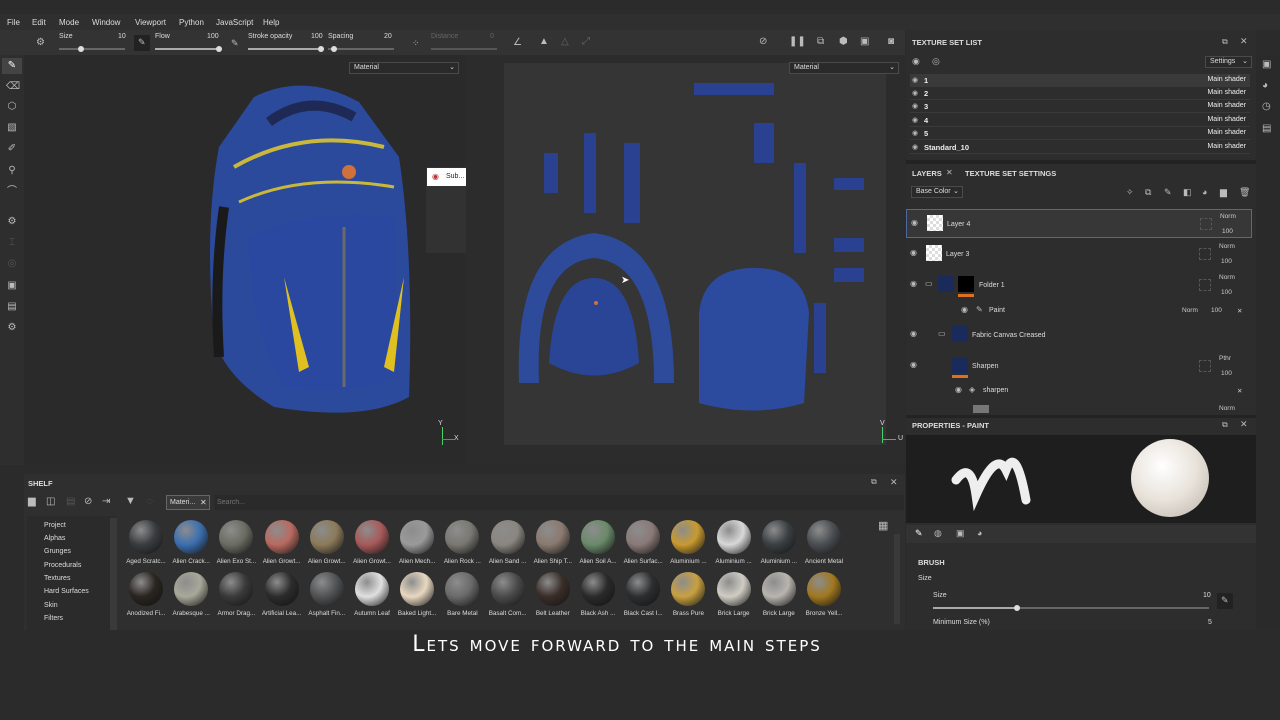  What do you see at coordinates (13, 87) in the screenshot?
I see `eraser-icon: ⌫` at bounding box center [13, 87].